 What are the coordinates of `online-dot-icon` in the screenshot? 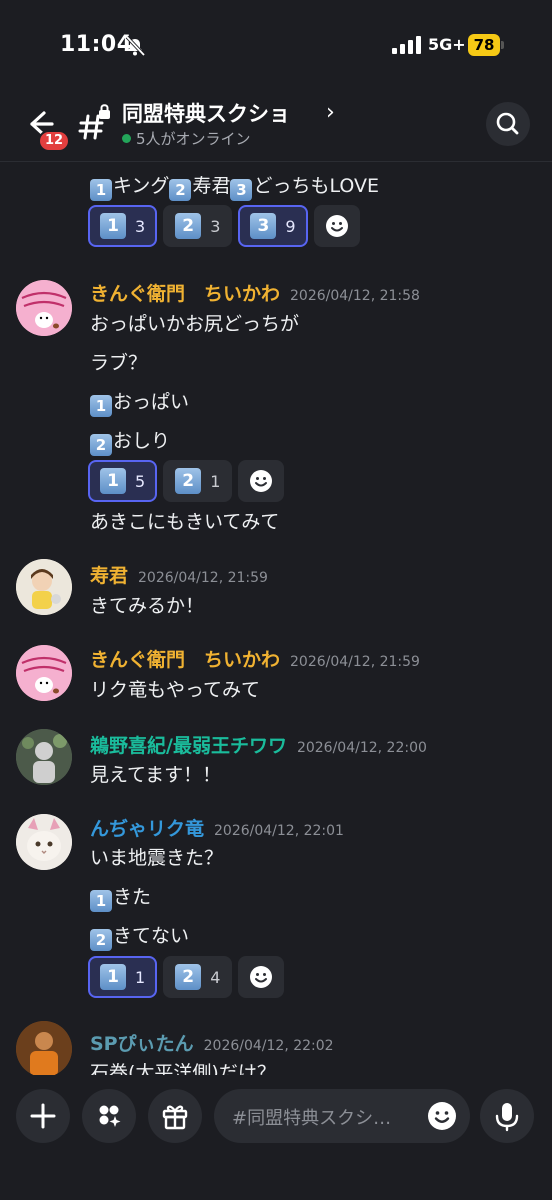 It's located at (126, 138).